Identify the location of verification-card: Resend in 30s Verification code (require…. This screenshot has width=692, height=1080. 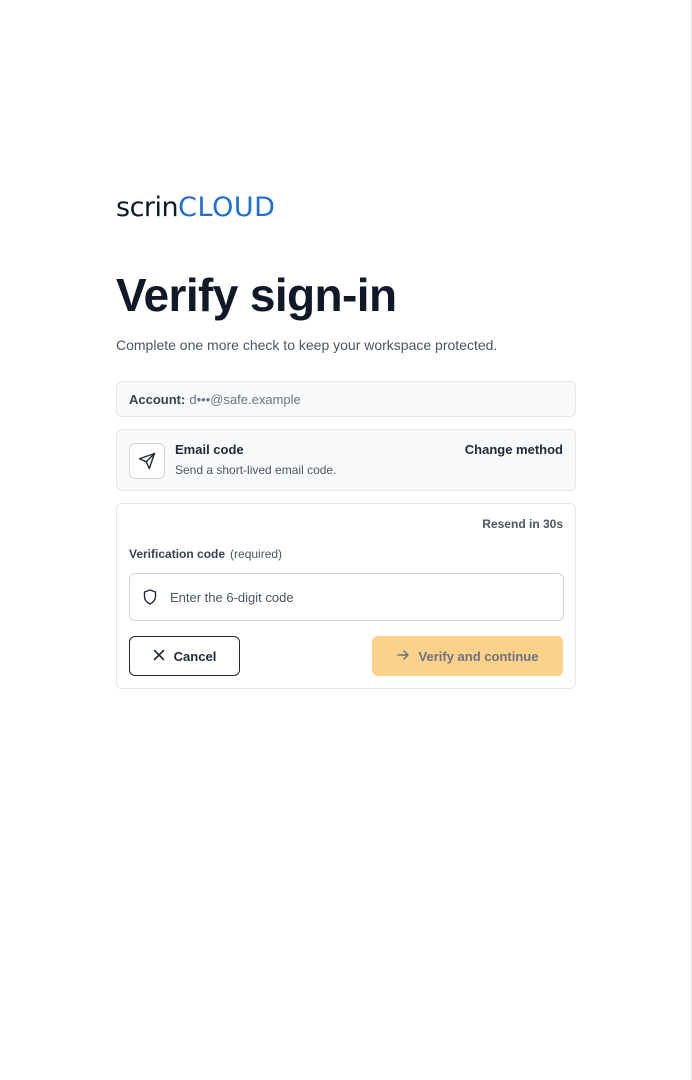
(346, 596).